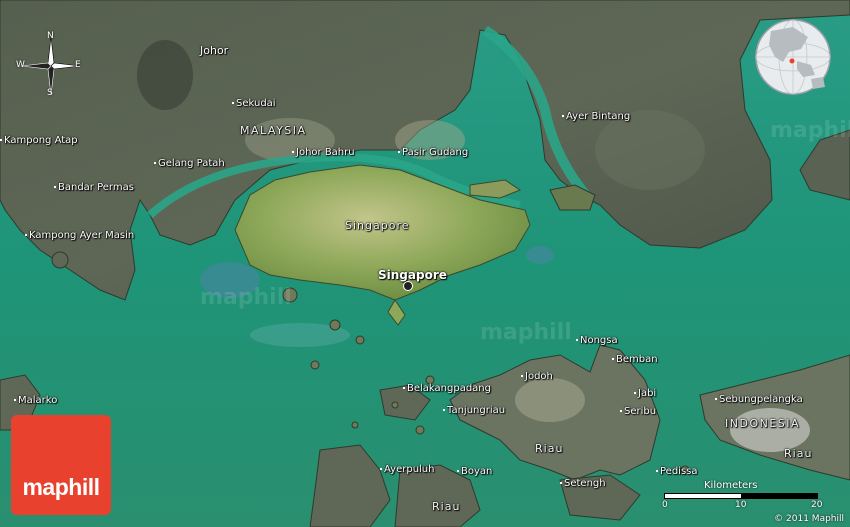 Image resolution: width=850 pixels, height=527 pixels. I want to click on compass-n: N, so click(50, 36).